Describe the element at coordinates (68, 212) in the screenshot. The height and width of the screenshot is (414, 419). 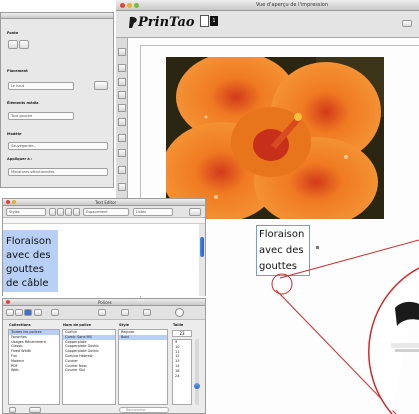
I see `align-right-button` at that location.